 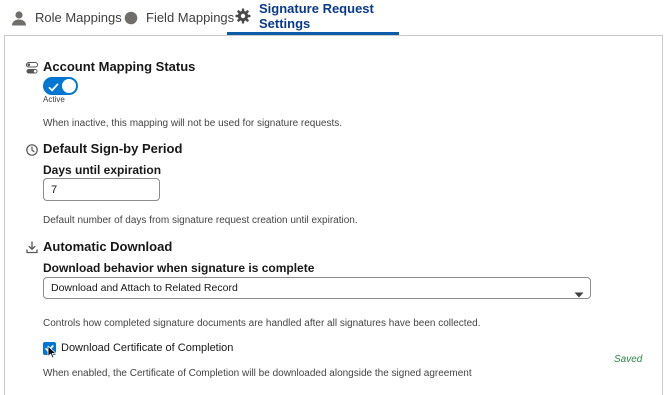 What do you see at coordinates (52, 354) in the screenshot?
I see `mouse-cursor-icon` at bounding box center [52, 354].